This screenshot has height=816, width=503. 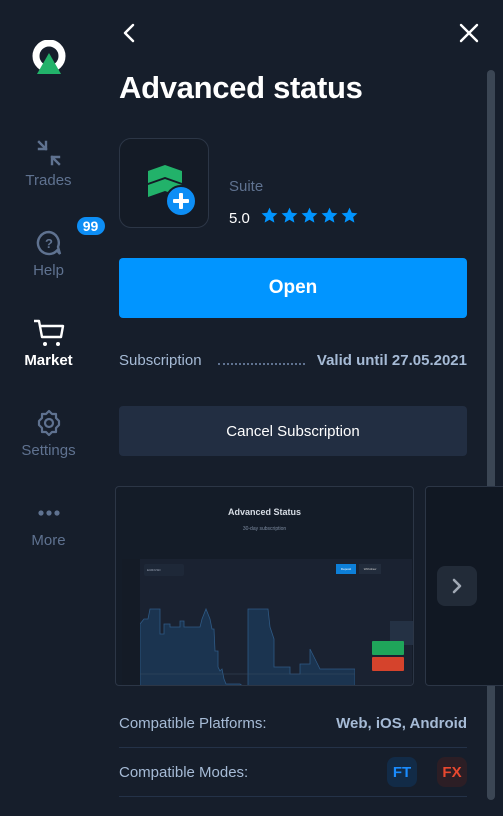 What do you see at coordinates (160, 360) in the screenshot?
I see `subscription-label: Subscription` at bounding box center [160, 360].